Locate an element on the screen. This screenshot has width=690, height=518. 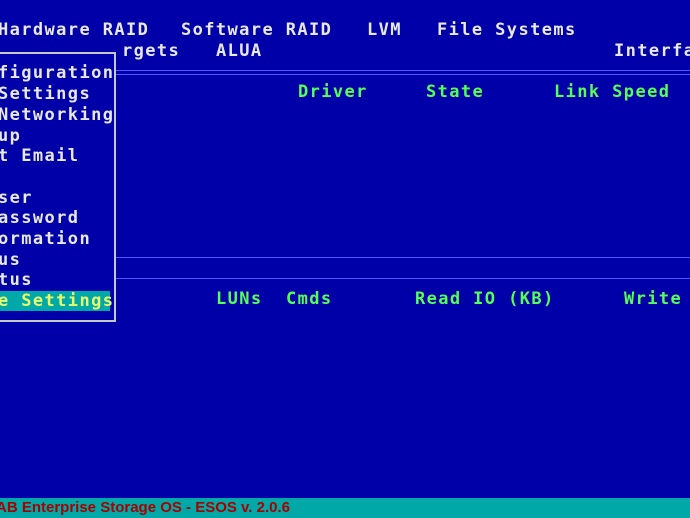
menu-item-settings-selected: e Settings is located at coordinates (56, 301).